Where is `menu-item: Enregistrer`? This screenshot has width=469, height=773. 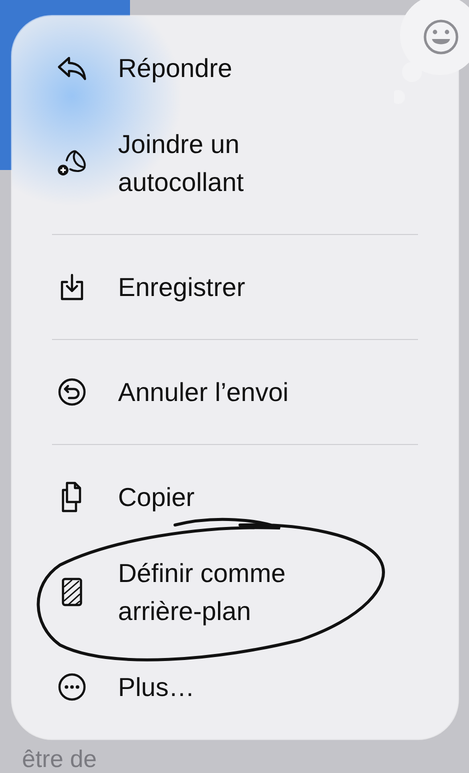
menu-item: Enregistrer is located at coordinates (129, 287).